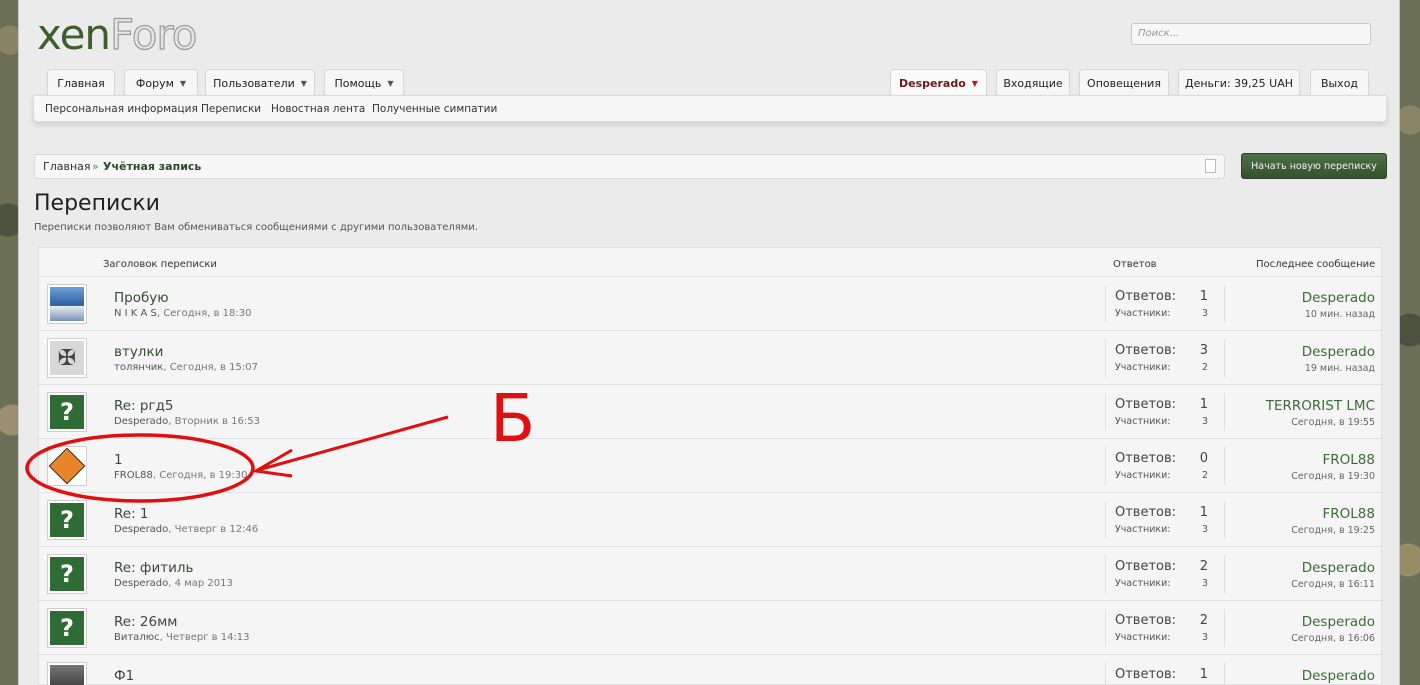 This screenshot has width=1420, height=685. I want to click on eagle-avatar-icon: ✠, so click(67, 358).